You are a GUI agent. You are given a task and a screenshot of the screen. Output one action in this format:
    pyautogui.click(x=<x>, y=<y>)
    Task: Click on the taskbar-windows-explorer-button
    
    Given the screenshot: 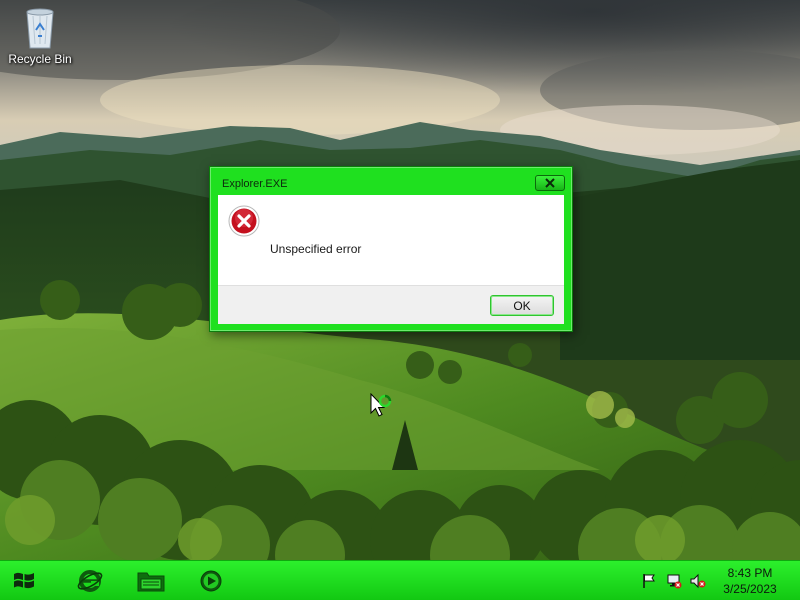 What is the action you would take?
    pyautogui.click(x=151, y=581)
    